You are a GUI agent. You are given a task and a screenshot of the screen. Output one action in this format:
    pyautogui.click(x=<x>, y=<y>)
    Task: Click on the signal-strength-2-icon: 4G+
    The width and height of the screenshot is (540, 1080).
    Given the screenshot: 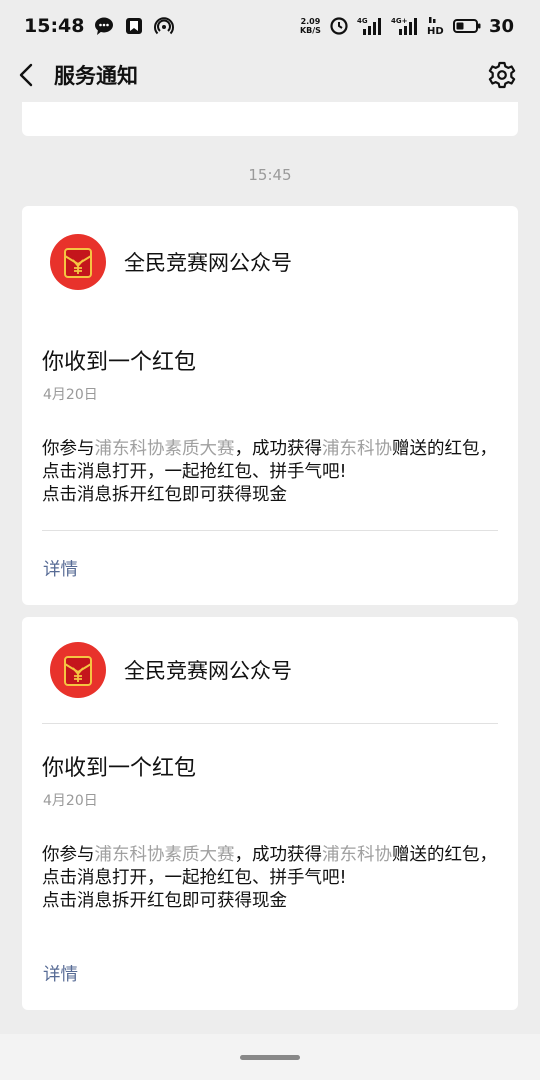 What is the action you would take?
    pyautogui.click(x=404, y=26)
    